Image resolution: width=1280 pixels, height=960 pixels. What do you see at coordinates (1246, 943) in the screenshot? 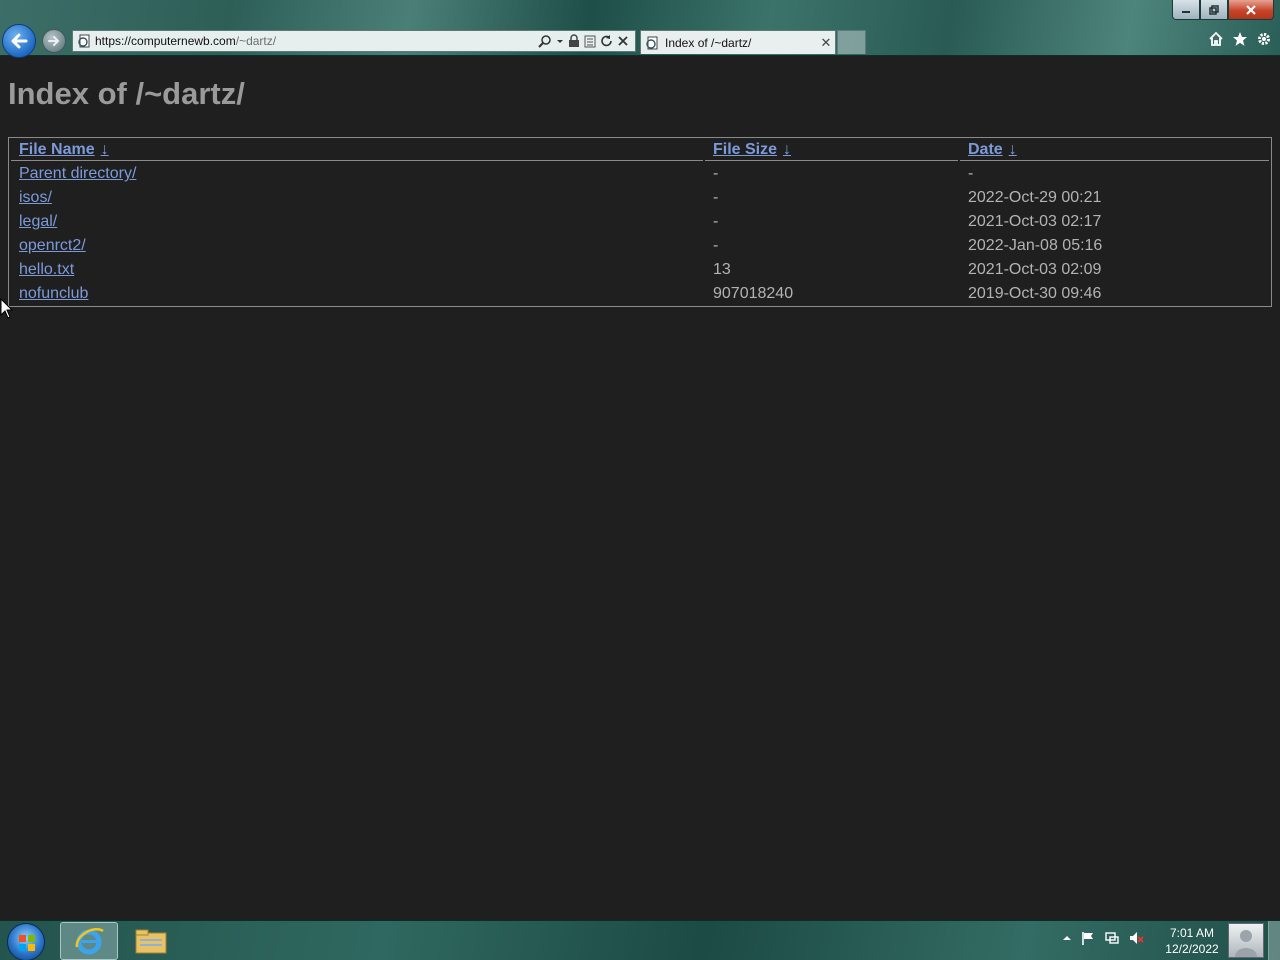
I see `user-icon` at bounding box center [1246, 943].